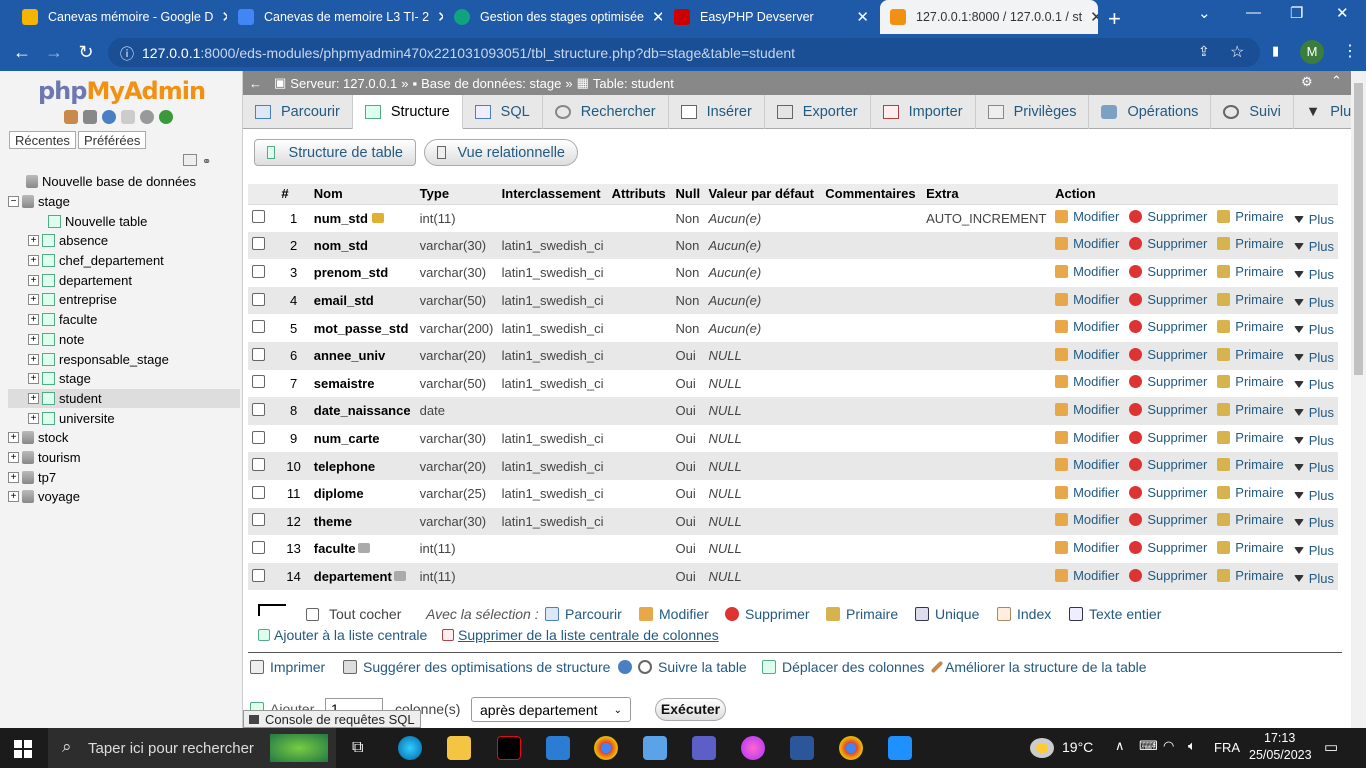  What do you see at coordinates (166, 117) in the screenshot?
I see `reload-nav-icon` at bounding box center [166, 117].